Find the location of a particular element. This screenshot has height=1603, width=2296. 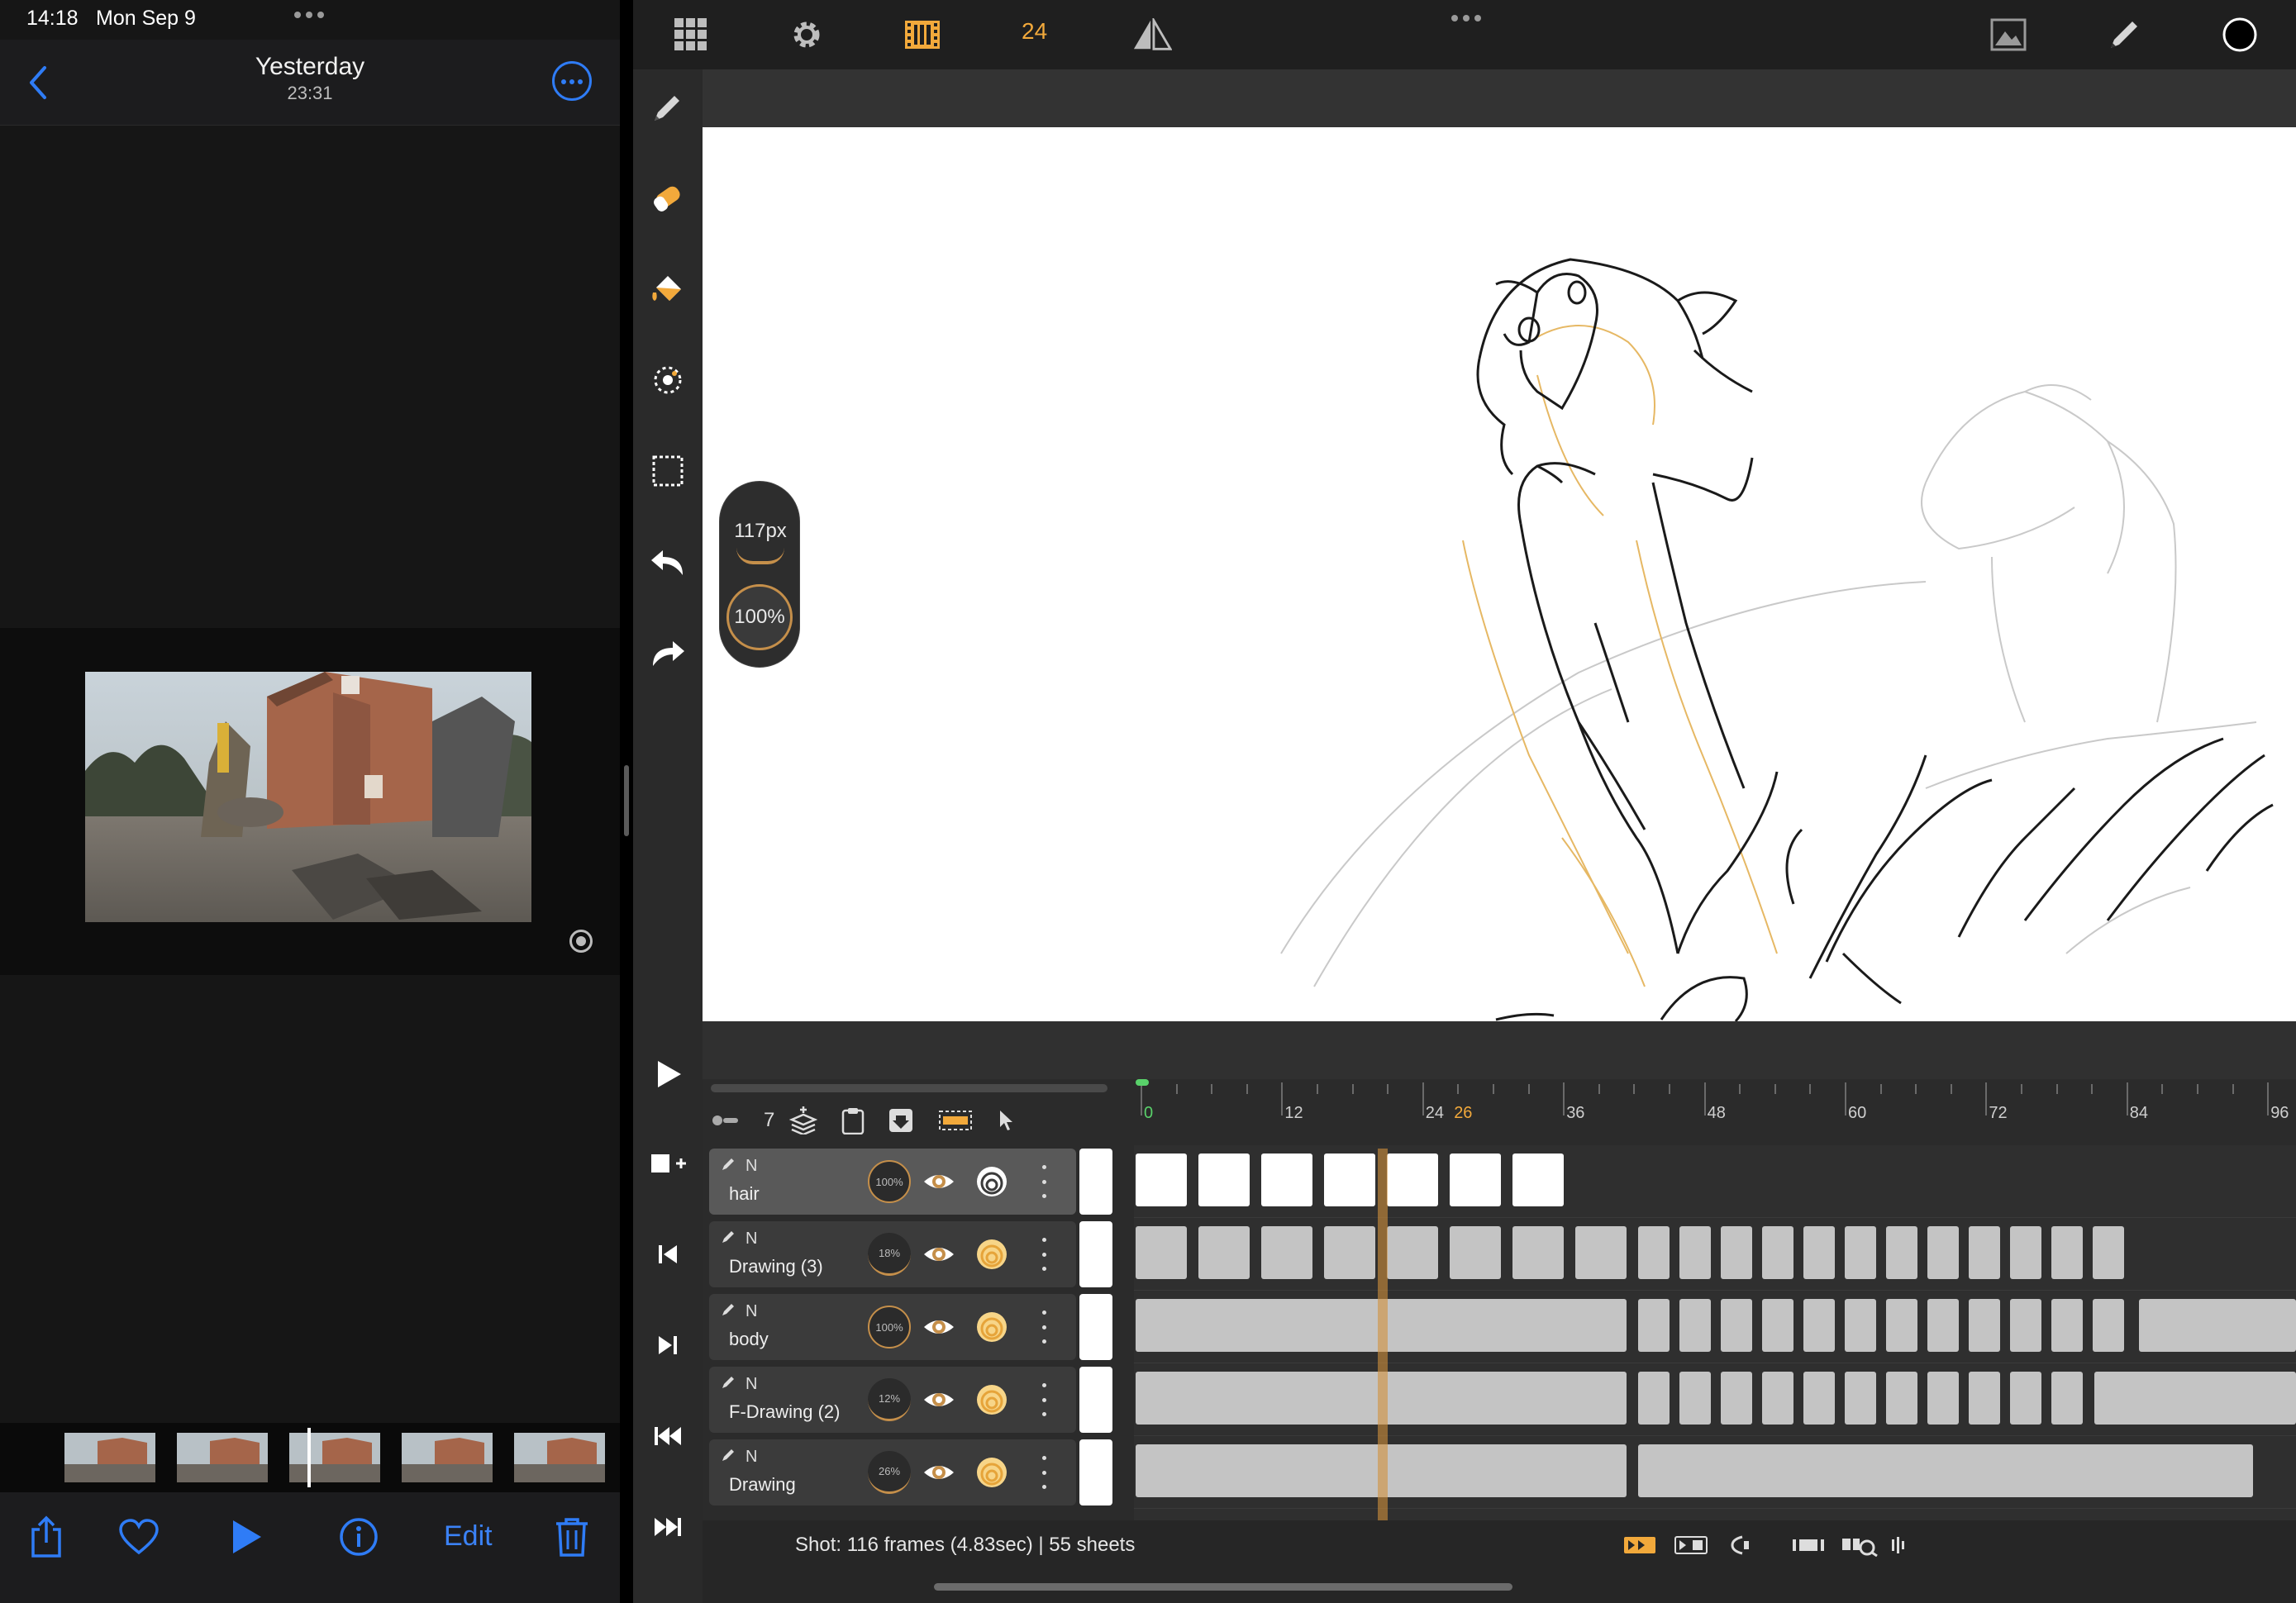

home-indicator is located at coordinates (1223, 1587).